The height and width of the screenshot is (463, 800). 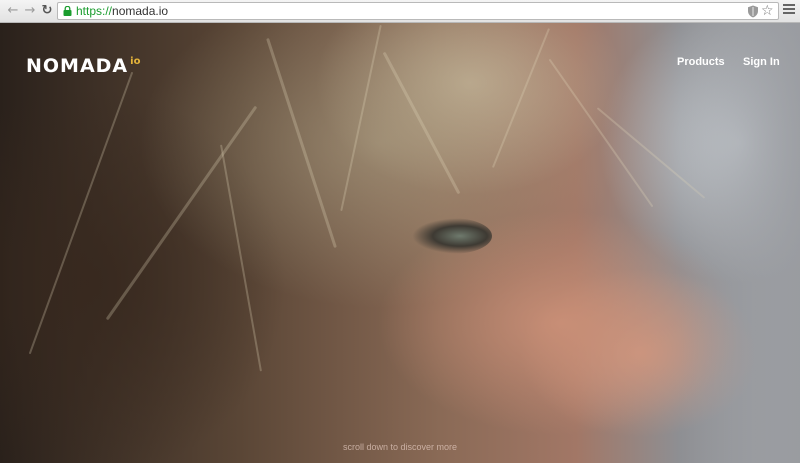 I want to click on url-text: https://nomada.io, so click(x=122, y=11).